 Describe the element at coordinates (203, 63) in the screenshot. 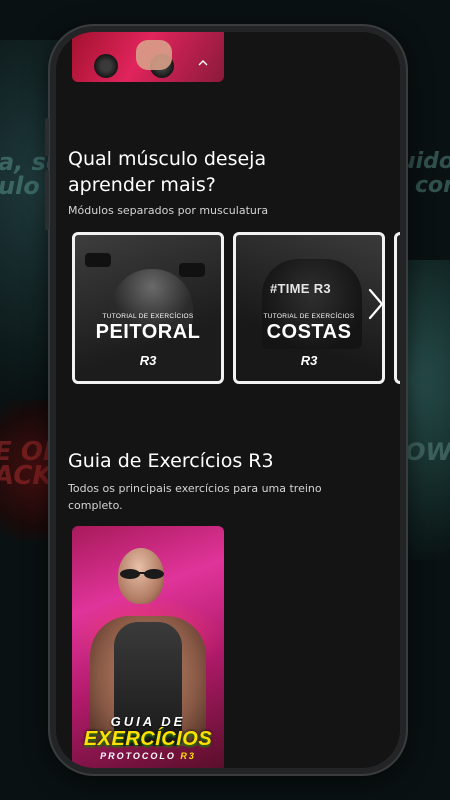

I see `chevron-up-icon` at that location.